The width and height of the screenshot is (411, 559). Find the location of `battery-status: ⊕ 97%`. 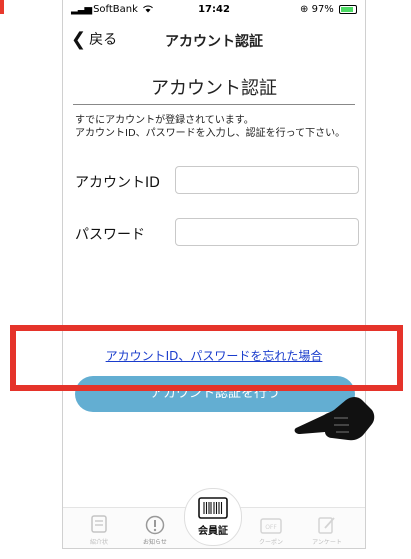

battery-status: ⊕ 97% is located at coordinates (328, 9).